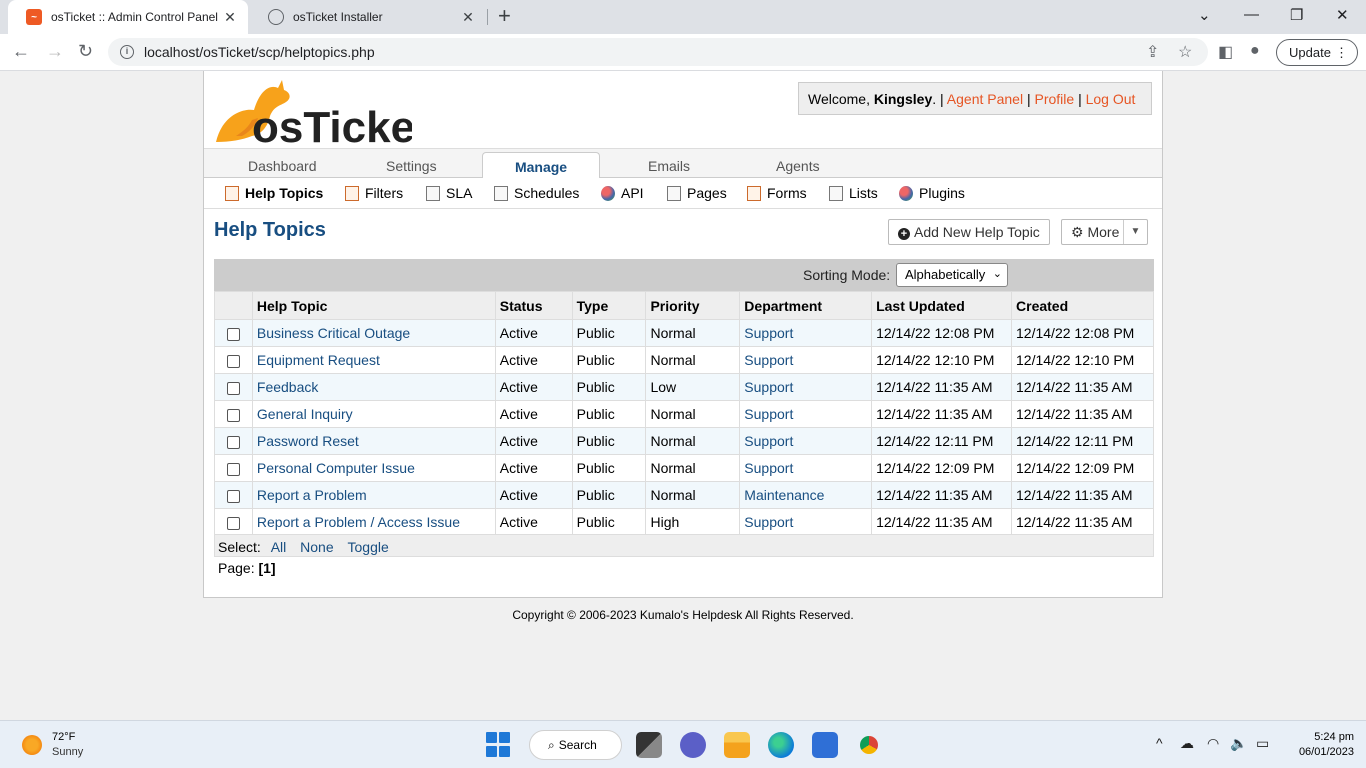  I want to click on page-title: Help Topics, so click(270, 230).